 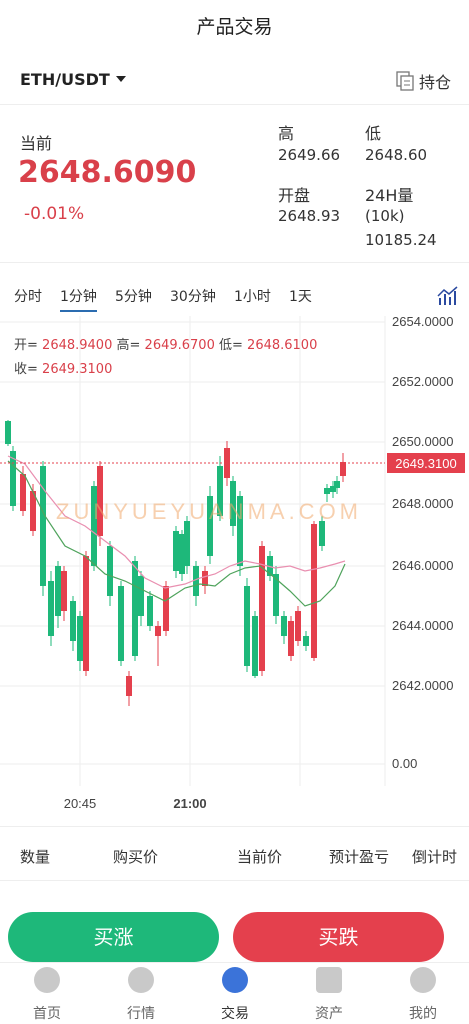 I want to click on column-header: 预计盈亏, so click(x=359, y=857).